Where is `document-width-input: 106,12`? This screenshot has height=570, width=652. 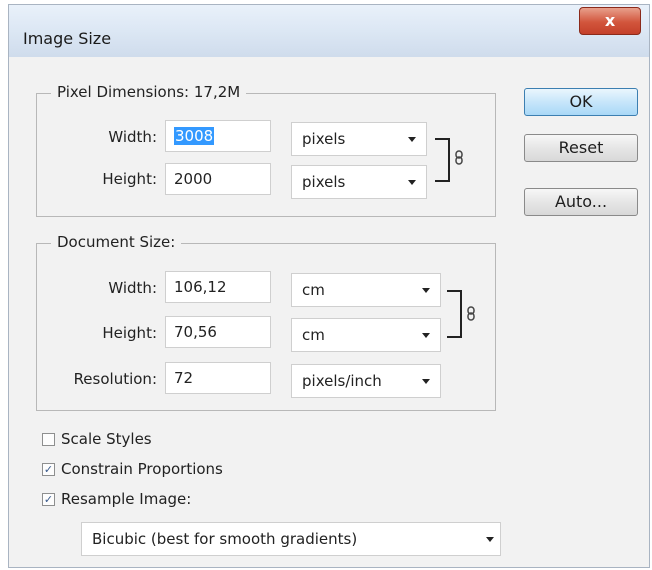 document-width-input: 106,12 is located at coordinates (218, 287).